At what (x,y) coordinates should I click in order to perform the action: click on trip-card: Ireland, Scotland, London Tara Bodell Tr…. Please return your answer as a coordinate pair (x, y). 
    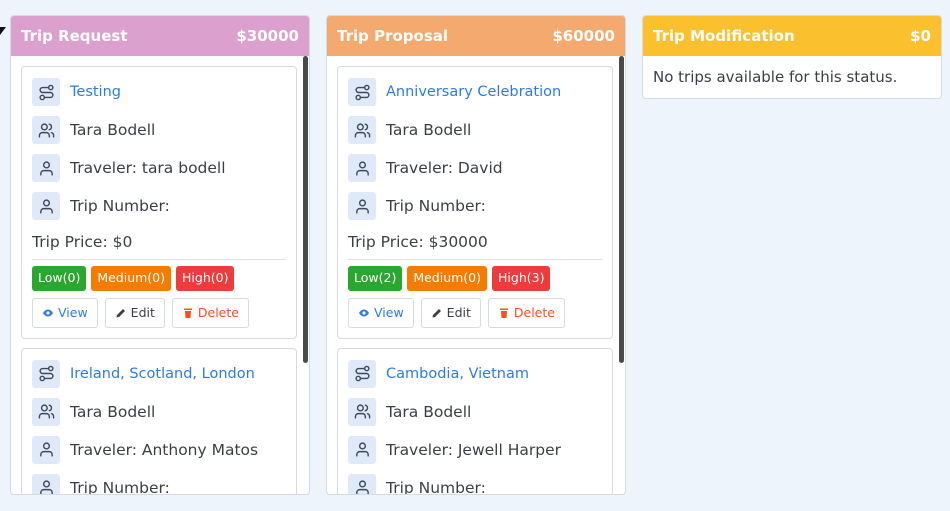
    Looking at the image, I should click on (159, 421).